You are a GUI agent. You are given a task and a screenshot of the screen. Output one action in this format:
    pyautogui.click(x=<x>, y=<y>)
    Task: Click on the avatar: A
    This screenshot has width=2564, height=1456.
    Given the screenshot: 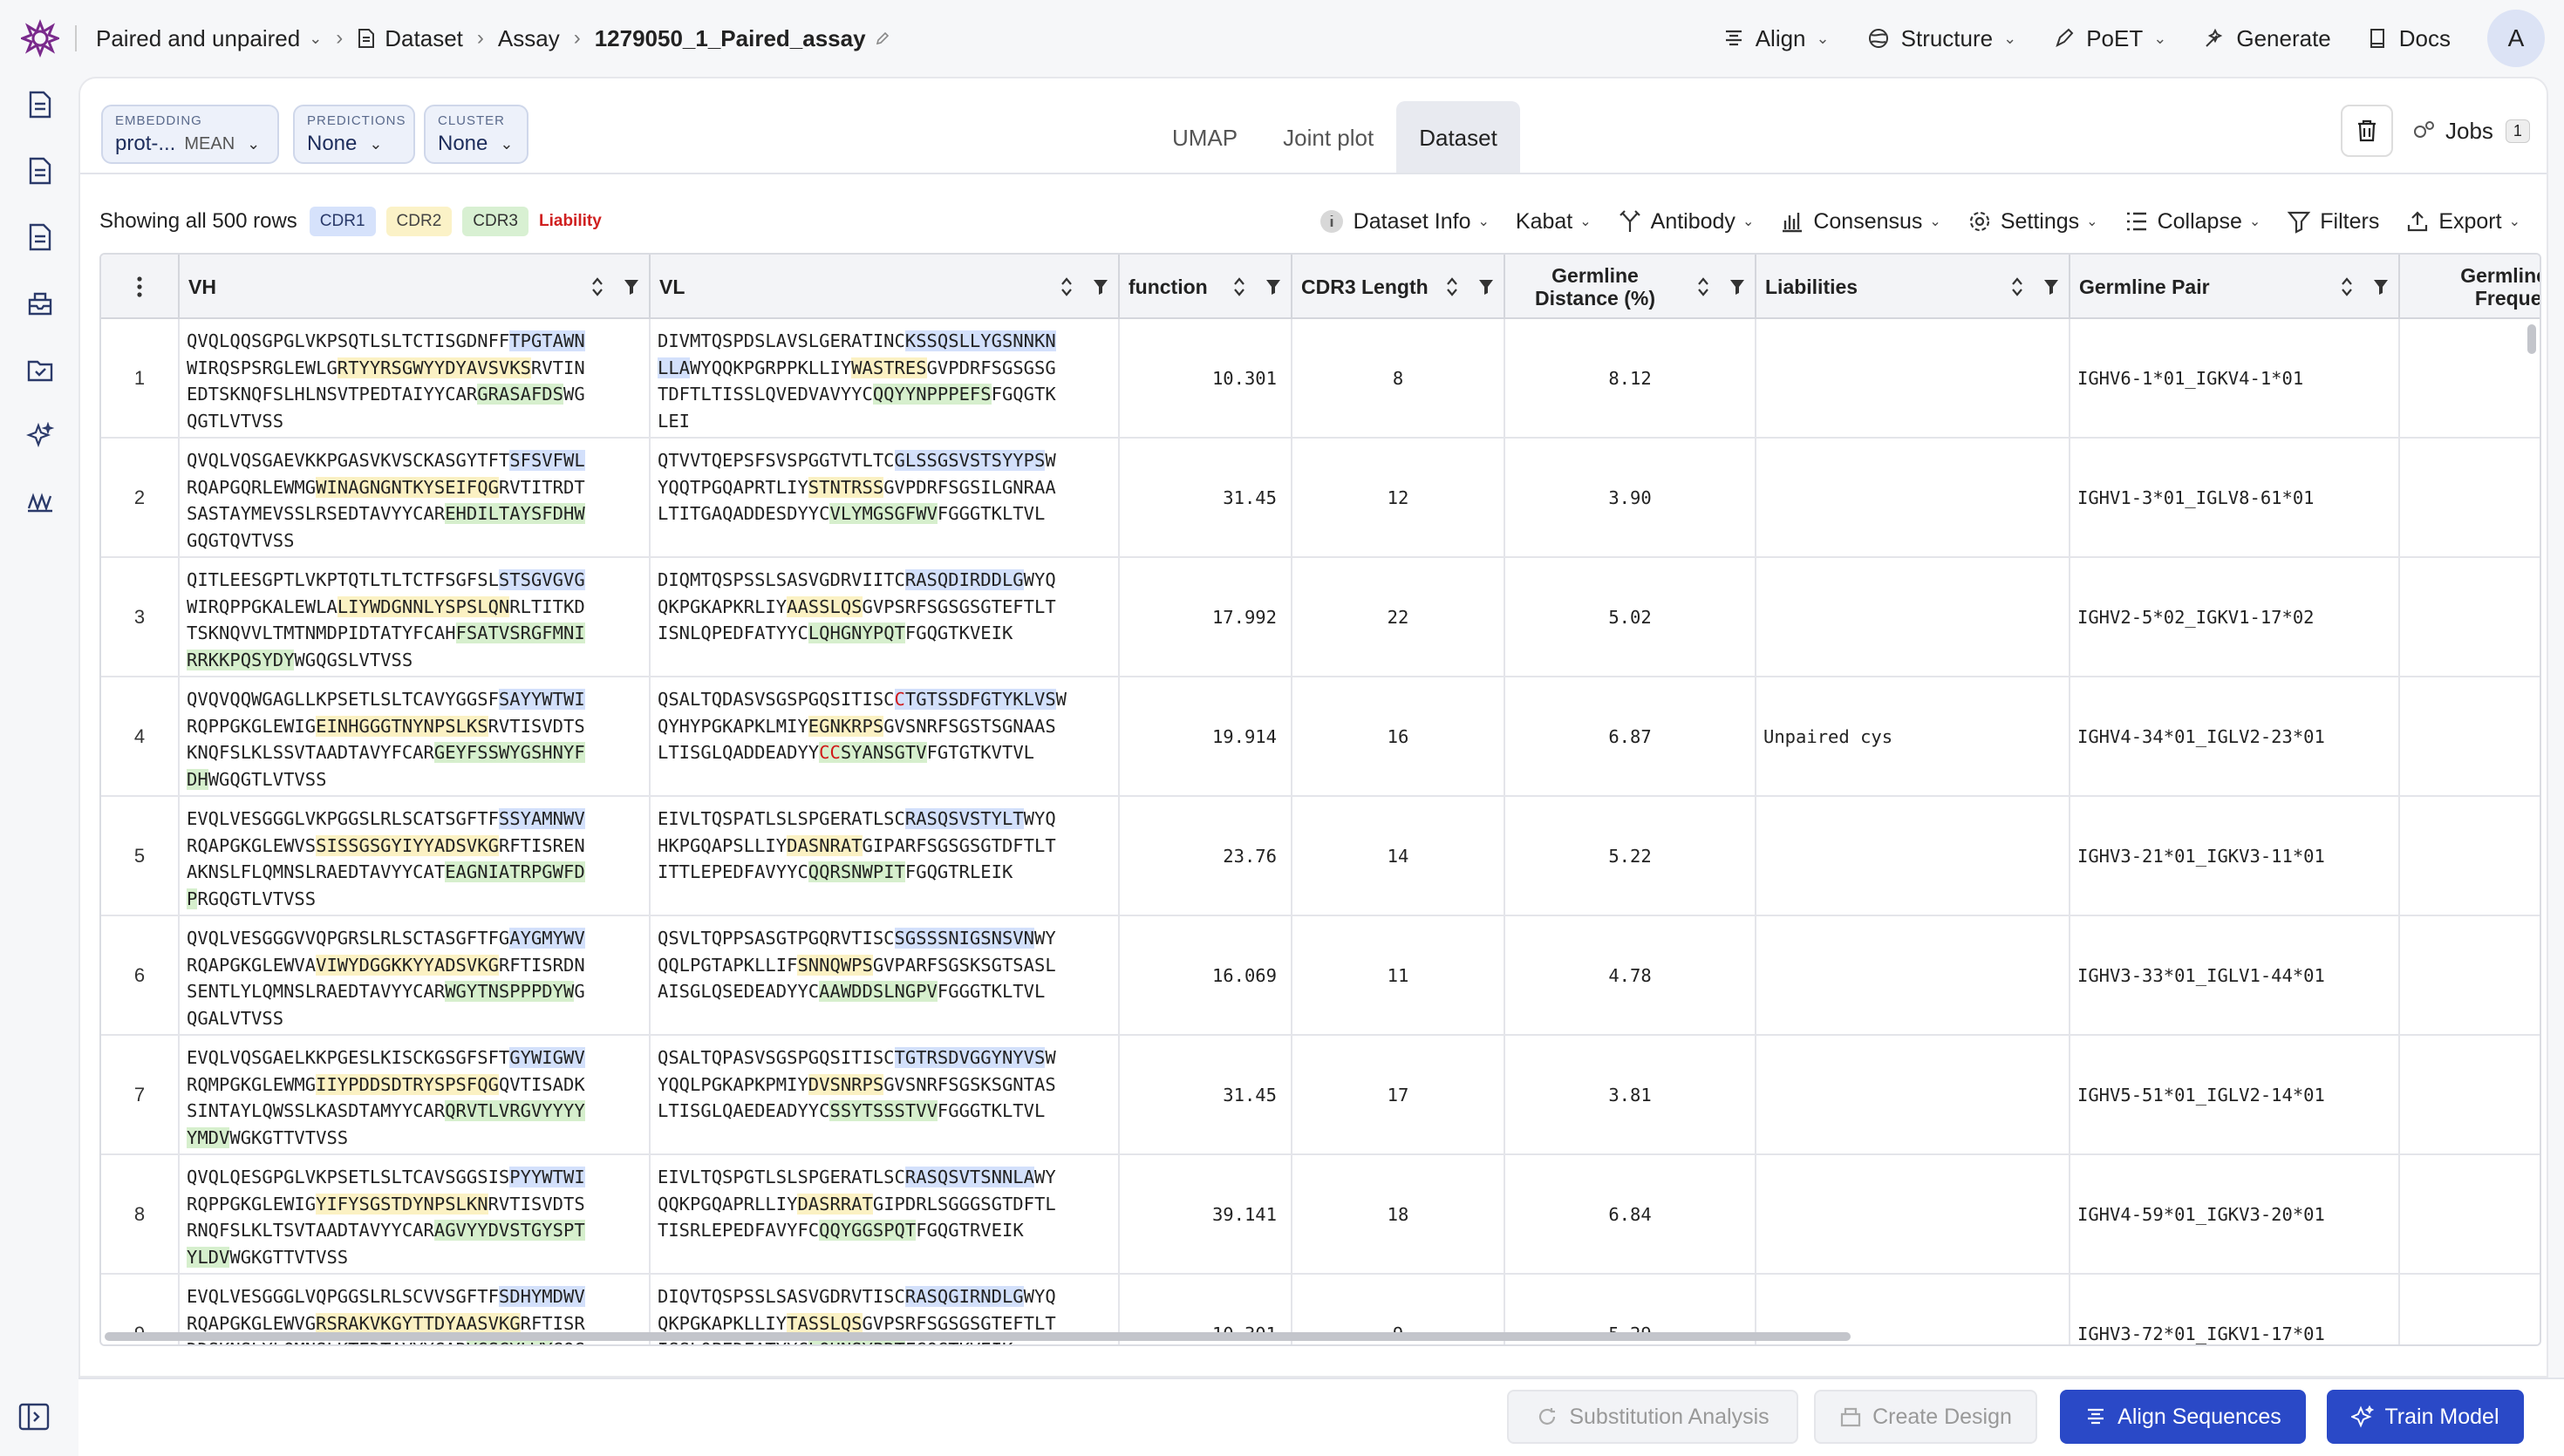 What is the action you would take?
    pyautogui.click(x=2516, y=38)
    